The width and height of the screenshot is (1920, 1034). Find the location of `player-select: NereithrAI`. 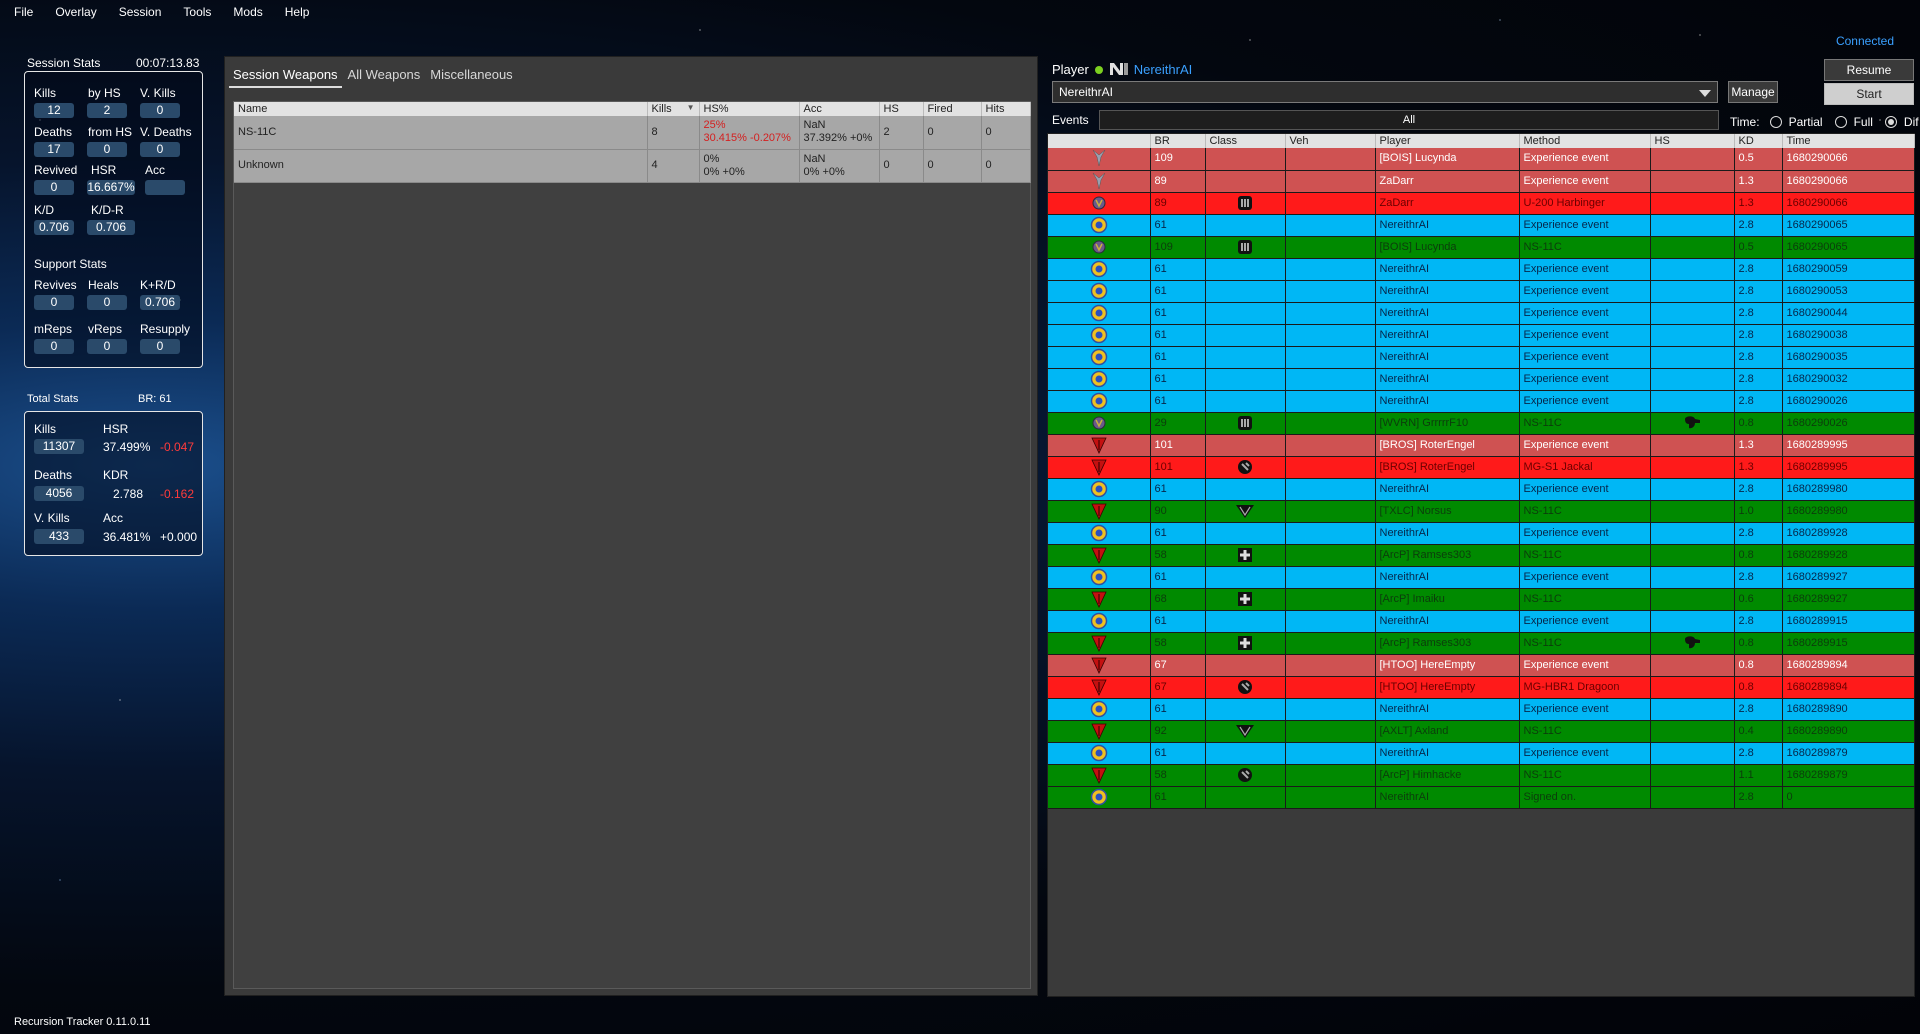

player-select: NereithrAI is located at coordinates (1385, 92).